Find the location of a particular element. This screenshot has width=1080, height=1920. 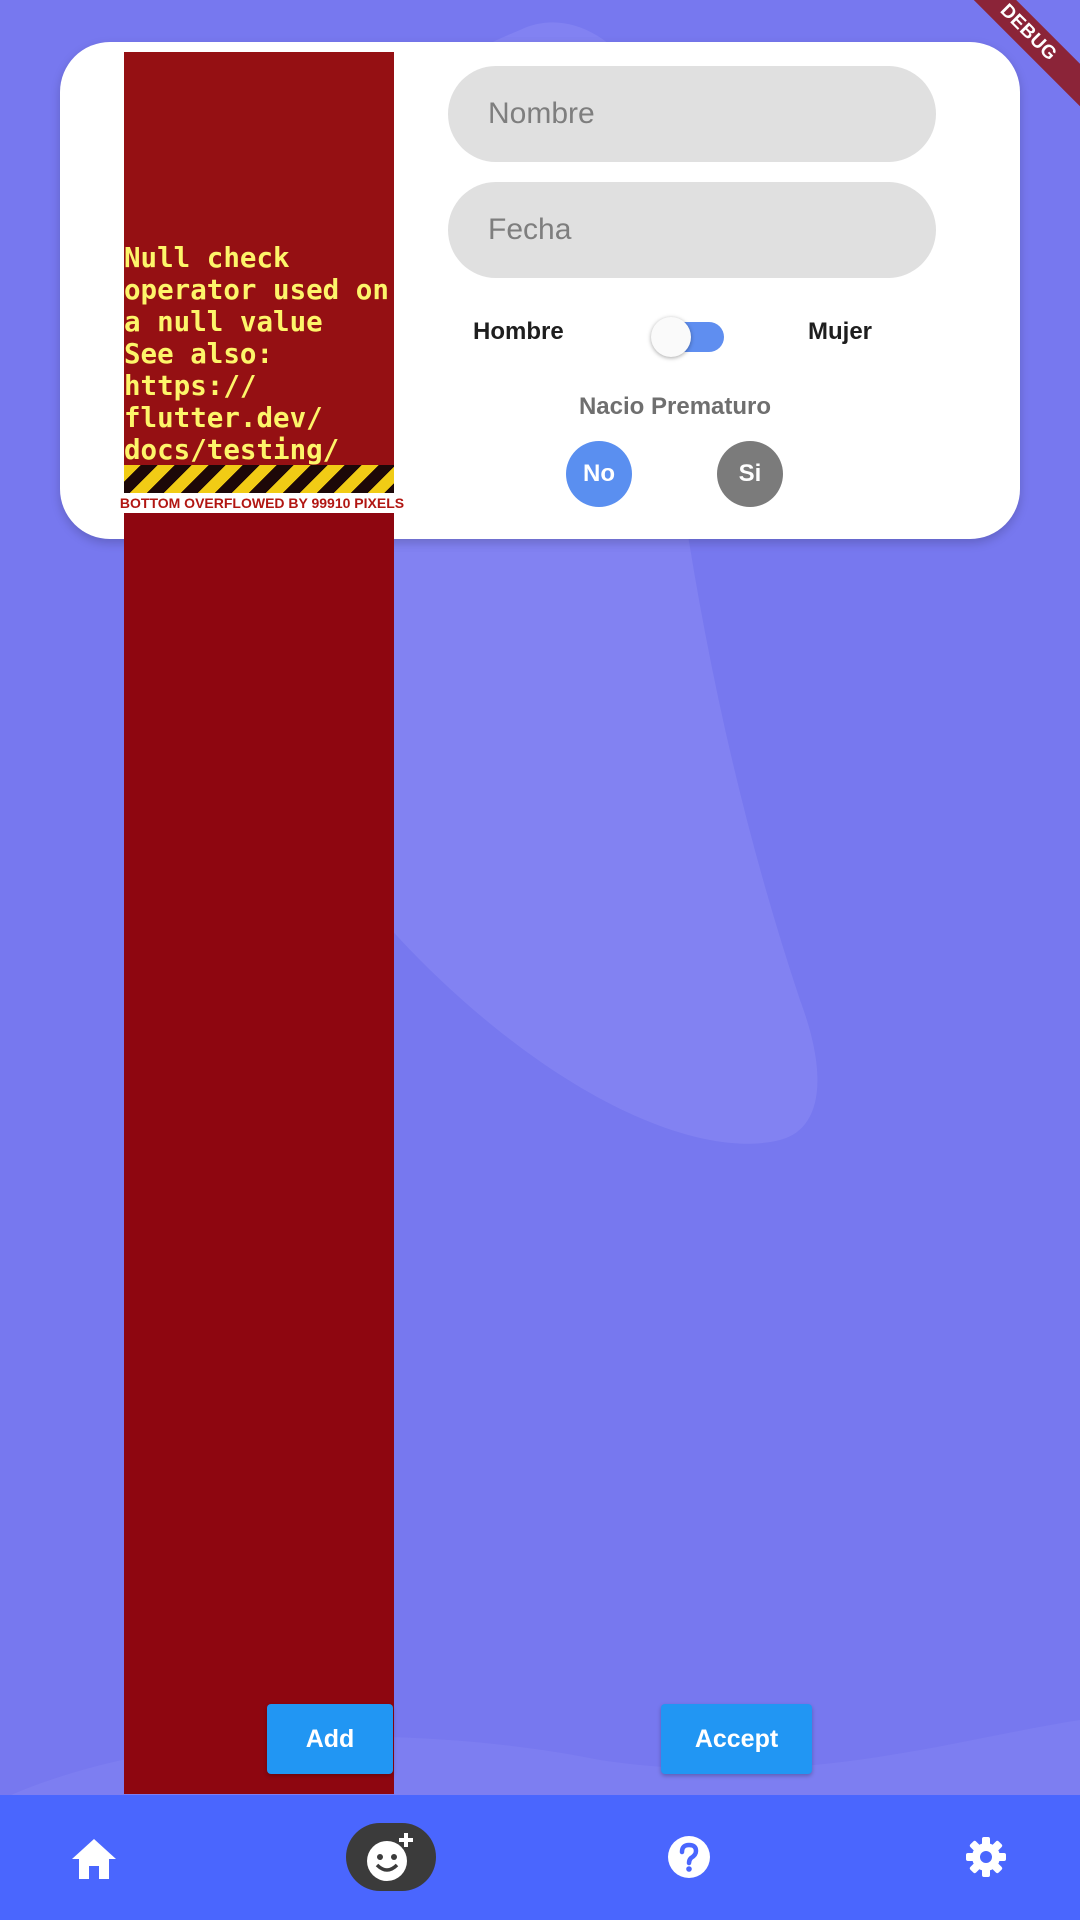

accept-button: Accept is located at coordinates (736, 1739).